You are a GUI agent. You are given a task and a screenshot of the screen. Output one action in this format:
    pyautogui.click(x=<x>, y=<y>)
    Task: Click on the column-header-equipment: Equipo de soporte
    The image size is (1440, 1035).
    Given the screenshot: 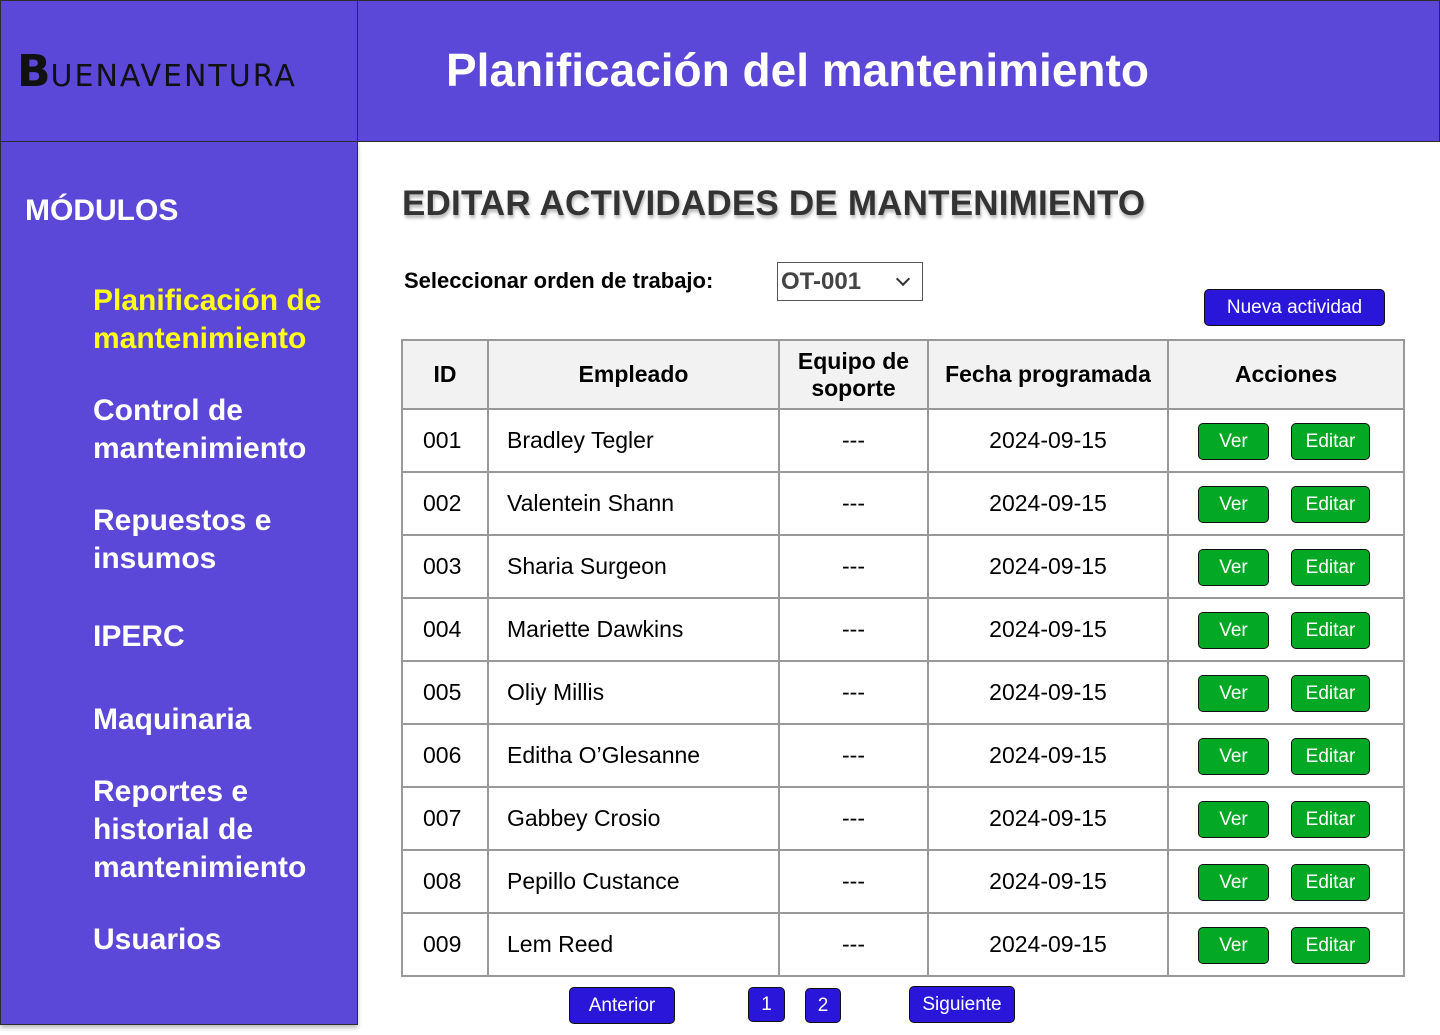 What is the action you would take?
    pyautogui.click(x=853, y=374)
    